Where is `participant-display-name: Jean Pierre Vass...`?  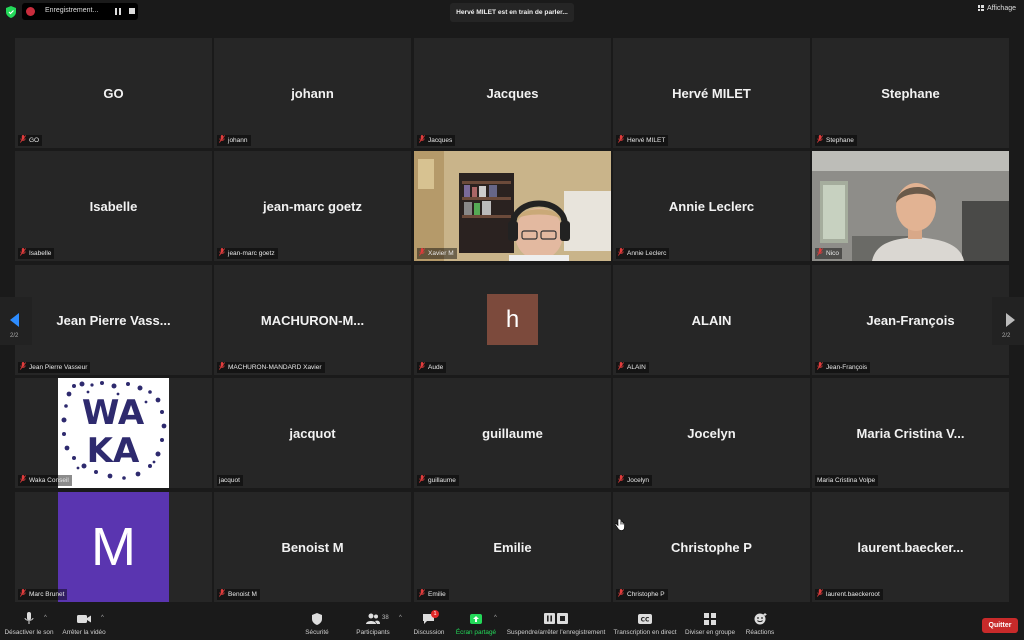
participant-display-name: Jean Pierre Vass... is located at coordinates (113, 320).